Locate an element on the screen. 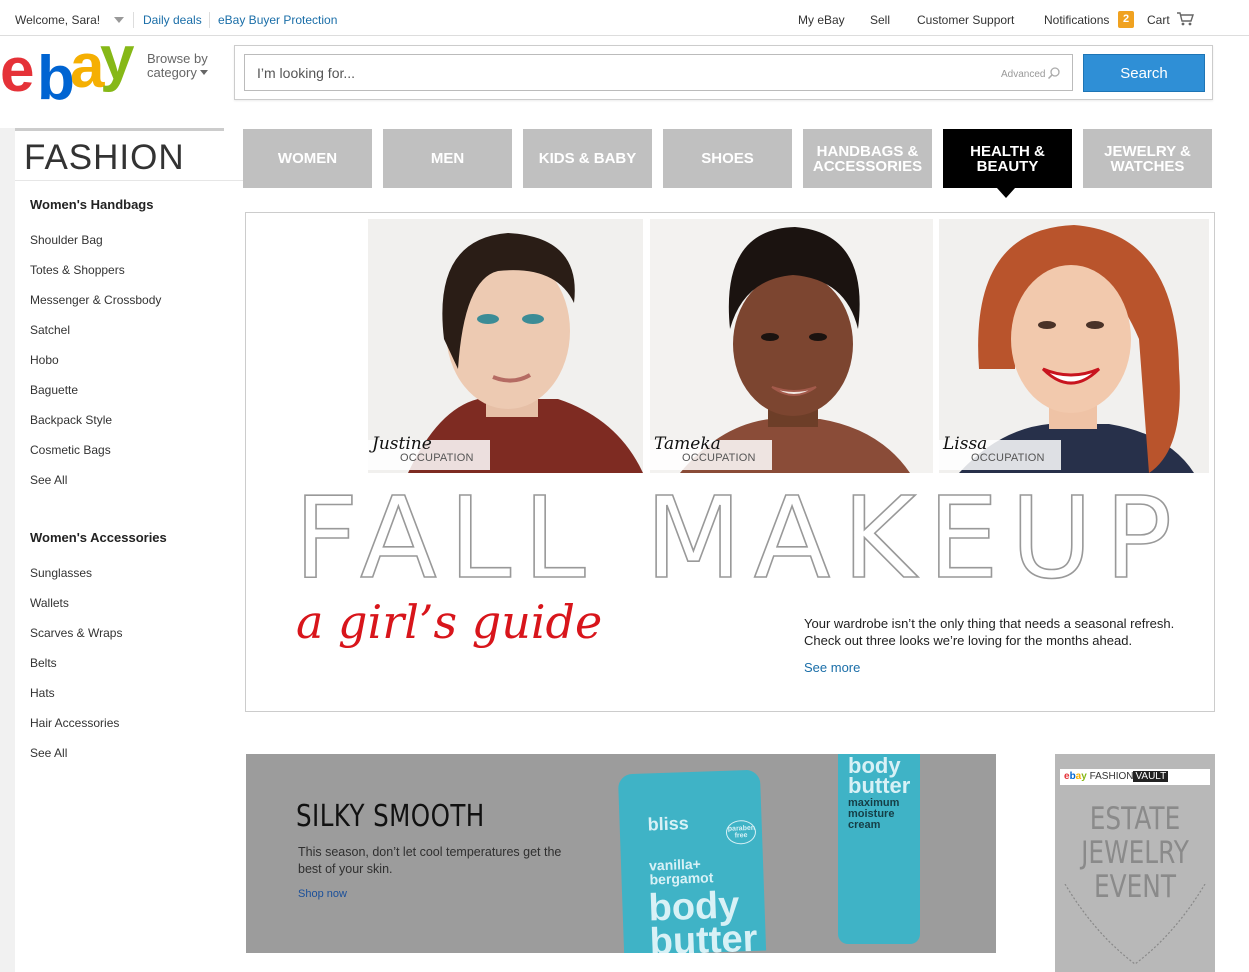 Image resolution: width=1249 pixels, height=972 pixels. vault-word: VAULT is located at coordinates (1151, 776).